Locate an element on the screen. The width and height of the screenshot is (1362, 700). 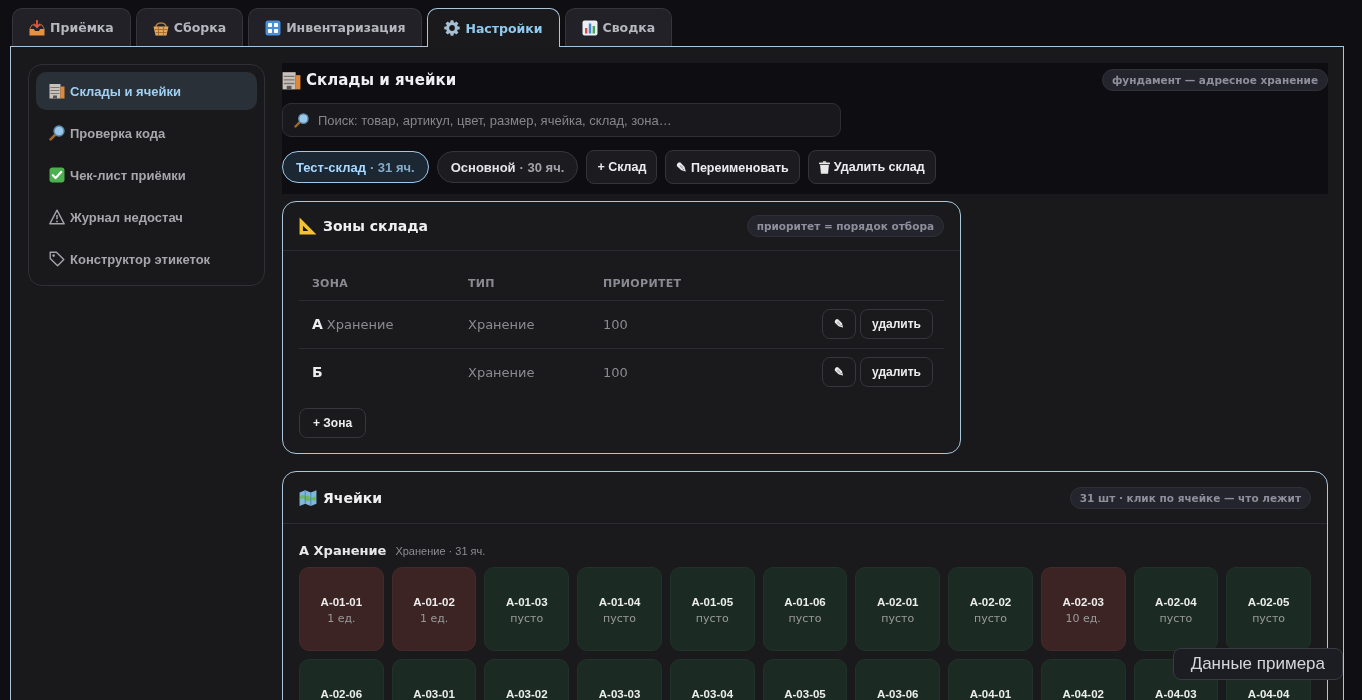
hint-badge: приоритет = порядок отбора is located at coordinates (845, 226).